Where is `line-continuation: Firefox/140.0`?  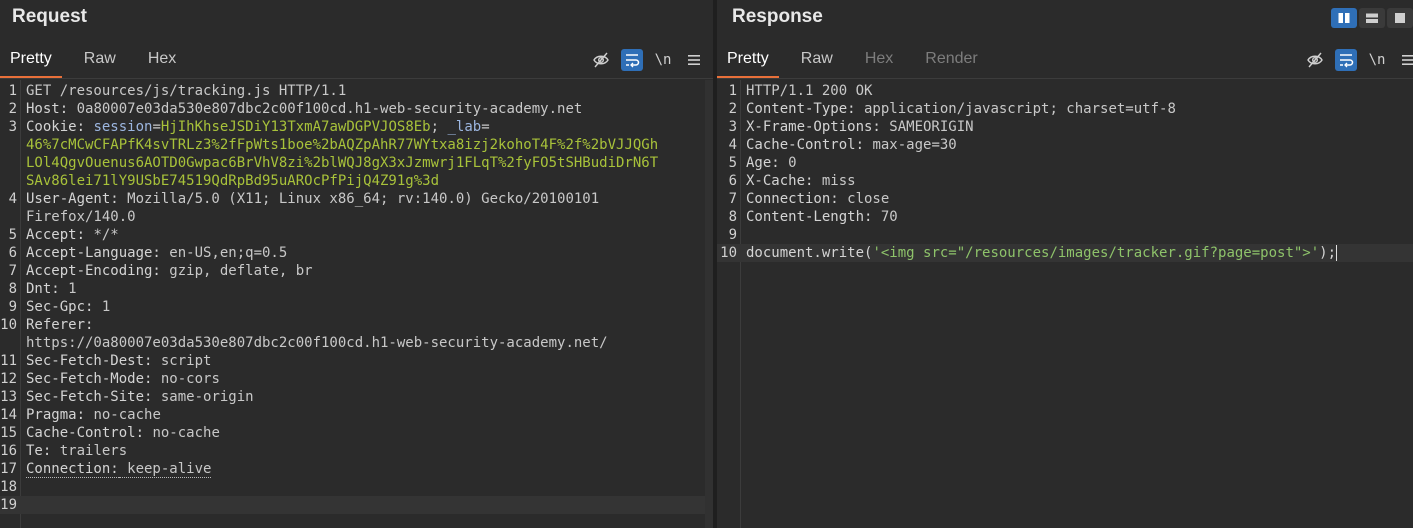
line-continuation: Firefox/140.0 is located at coordinates (81, 217).